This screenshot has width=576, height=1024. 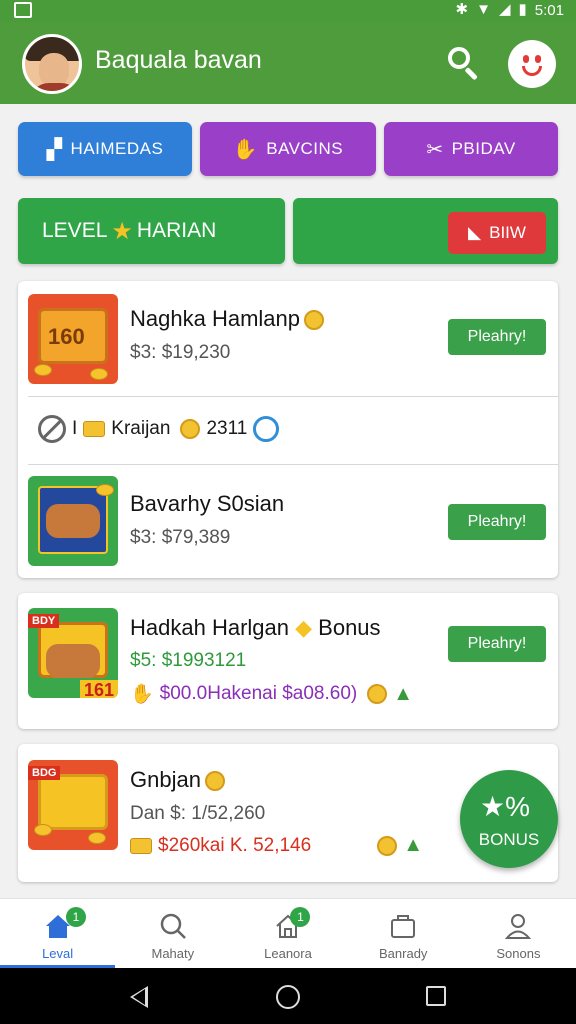 What do you see at coordinates (266, 429) in the screenshot?
I see `refresh-icon` at bounding box center [266, 429].